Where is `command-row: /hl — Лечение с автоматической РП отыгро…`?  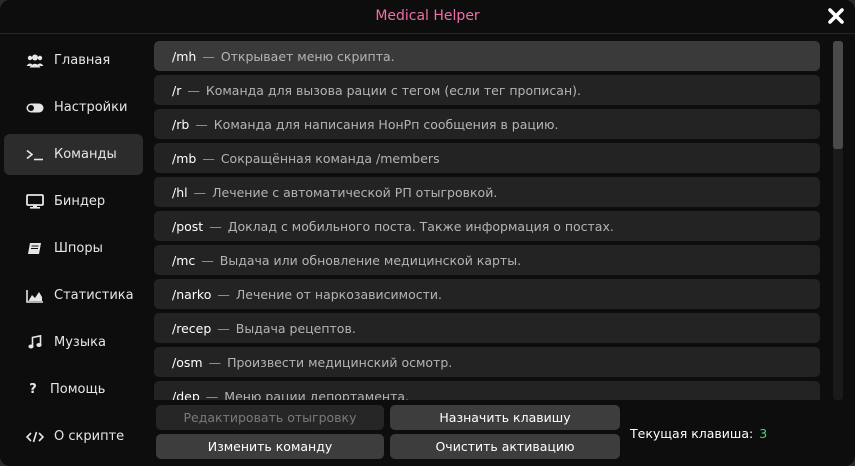
command-row: /hl — Лечение с автоматической РП отыгро… is located at coordinates (487, 192).